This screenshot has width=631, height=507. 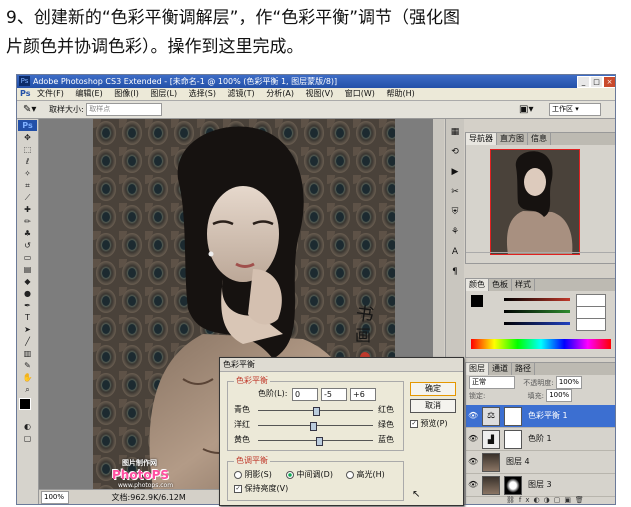 I want to click on layer-name: 色阶 1, so click(x=540, y=439).